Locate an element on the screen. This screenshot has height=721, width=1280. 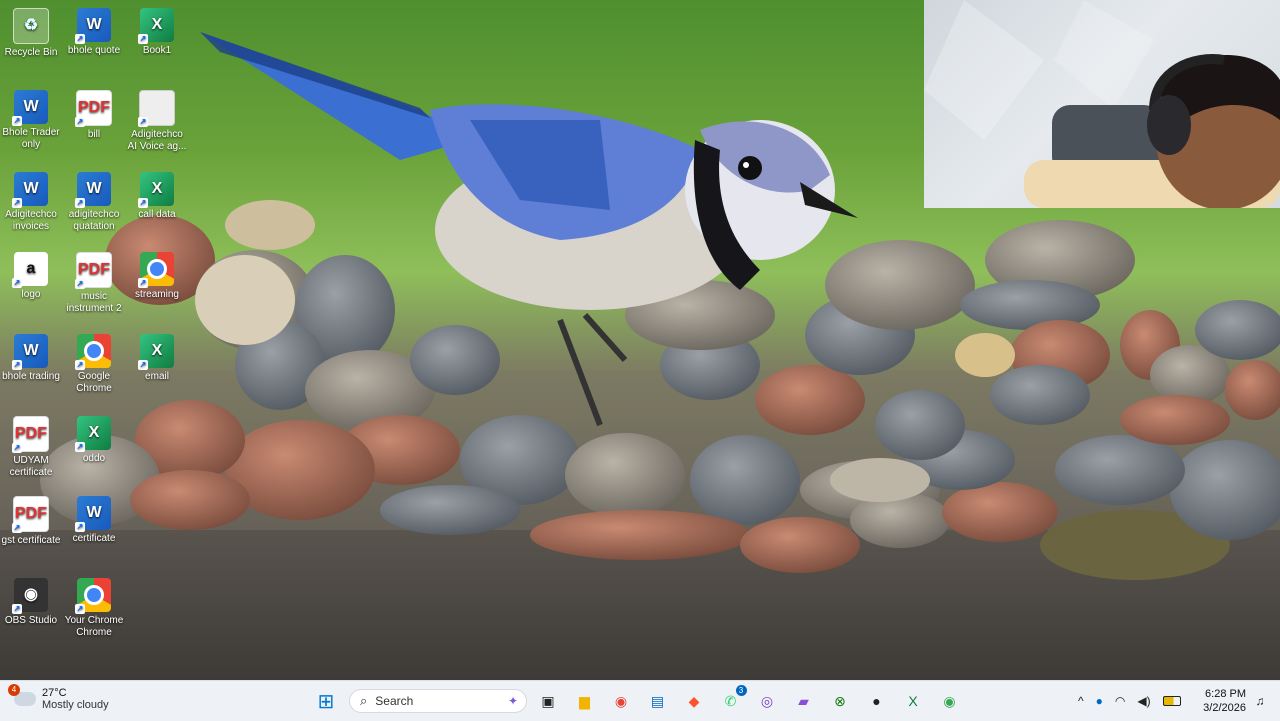
taskbar-task-view-button: ▣ is located at coordinates (548, 701).